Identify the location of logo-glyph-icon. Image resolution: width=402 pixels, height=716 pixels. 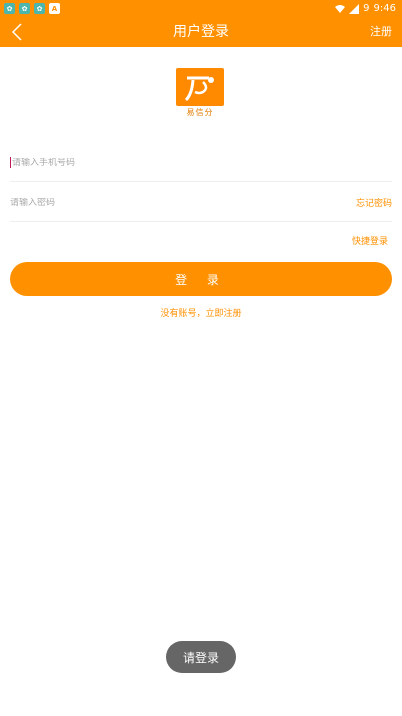
(199, 89).